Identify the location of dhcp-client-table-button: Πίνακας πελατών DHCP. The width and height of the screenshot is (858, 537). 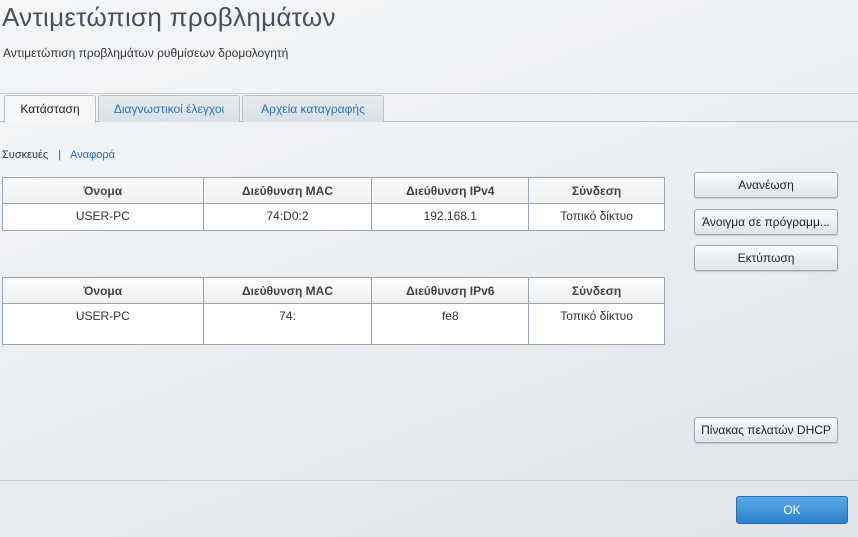
(766, 430).